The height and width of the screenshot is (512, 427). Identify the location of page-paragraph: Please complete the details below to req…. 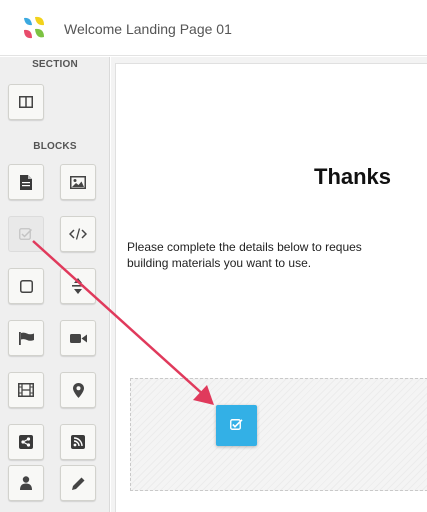
(277, 255).